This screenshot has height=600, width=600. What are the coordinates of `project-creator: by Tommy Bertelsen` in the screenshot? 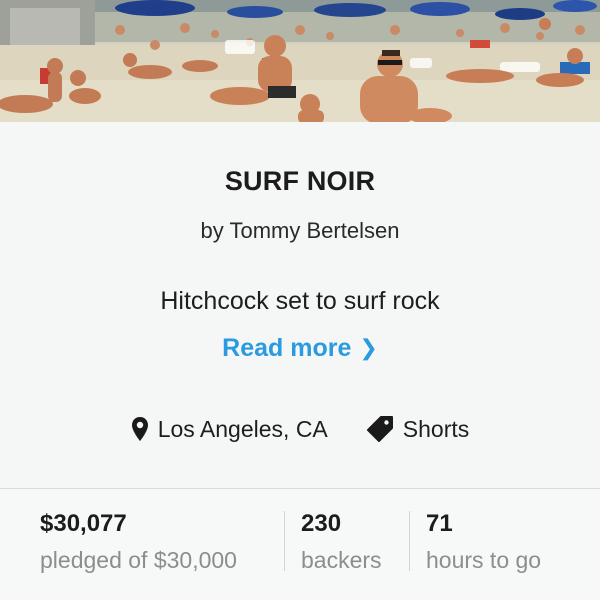 It's located at (300, 231).